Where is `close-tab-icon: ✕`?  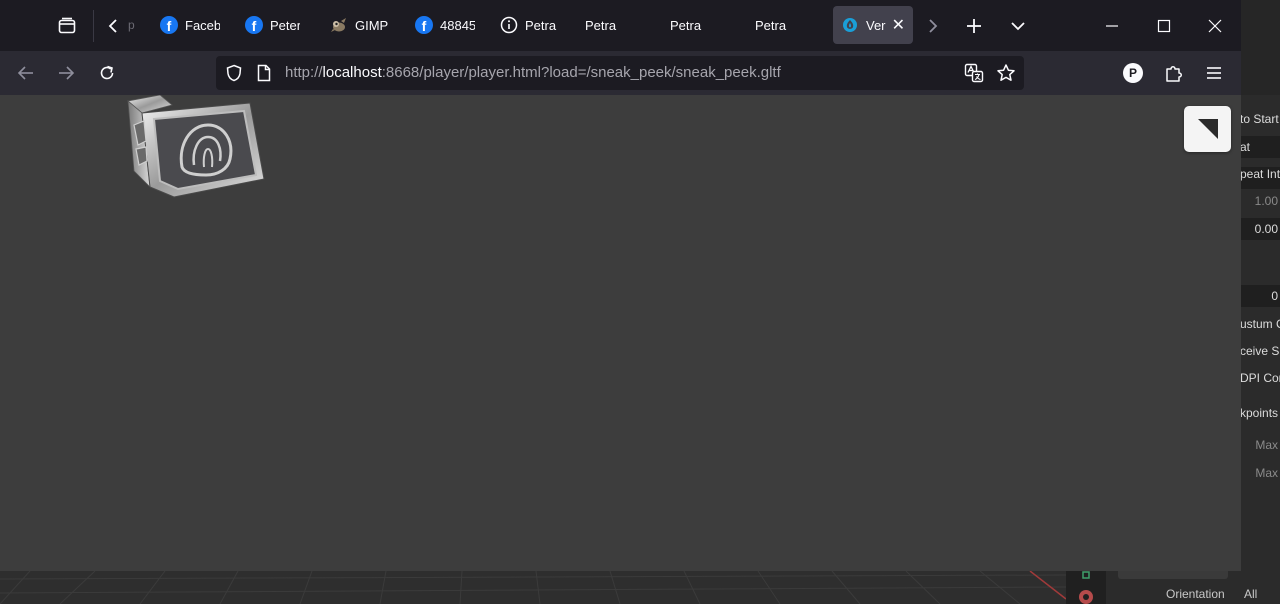
close-tab-icon: ✕ is located at coordinates (898, 25).